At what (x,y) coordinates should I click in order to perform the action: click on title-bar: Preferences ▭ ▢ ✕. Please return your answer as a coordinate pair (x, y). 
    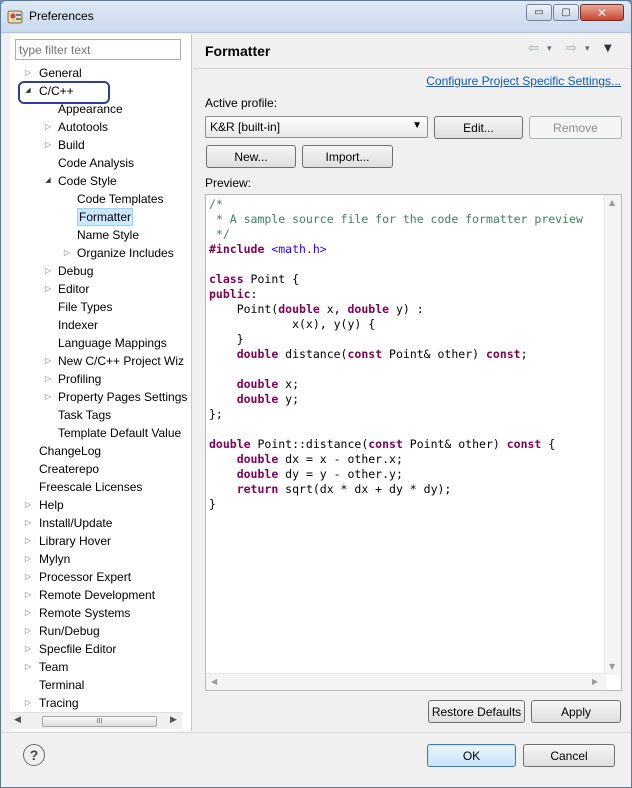
    Looking at the image, I should click on (316, 17).